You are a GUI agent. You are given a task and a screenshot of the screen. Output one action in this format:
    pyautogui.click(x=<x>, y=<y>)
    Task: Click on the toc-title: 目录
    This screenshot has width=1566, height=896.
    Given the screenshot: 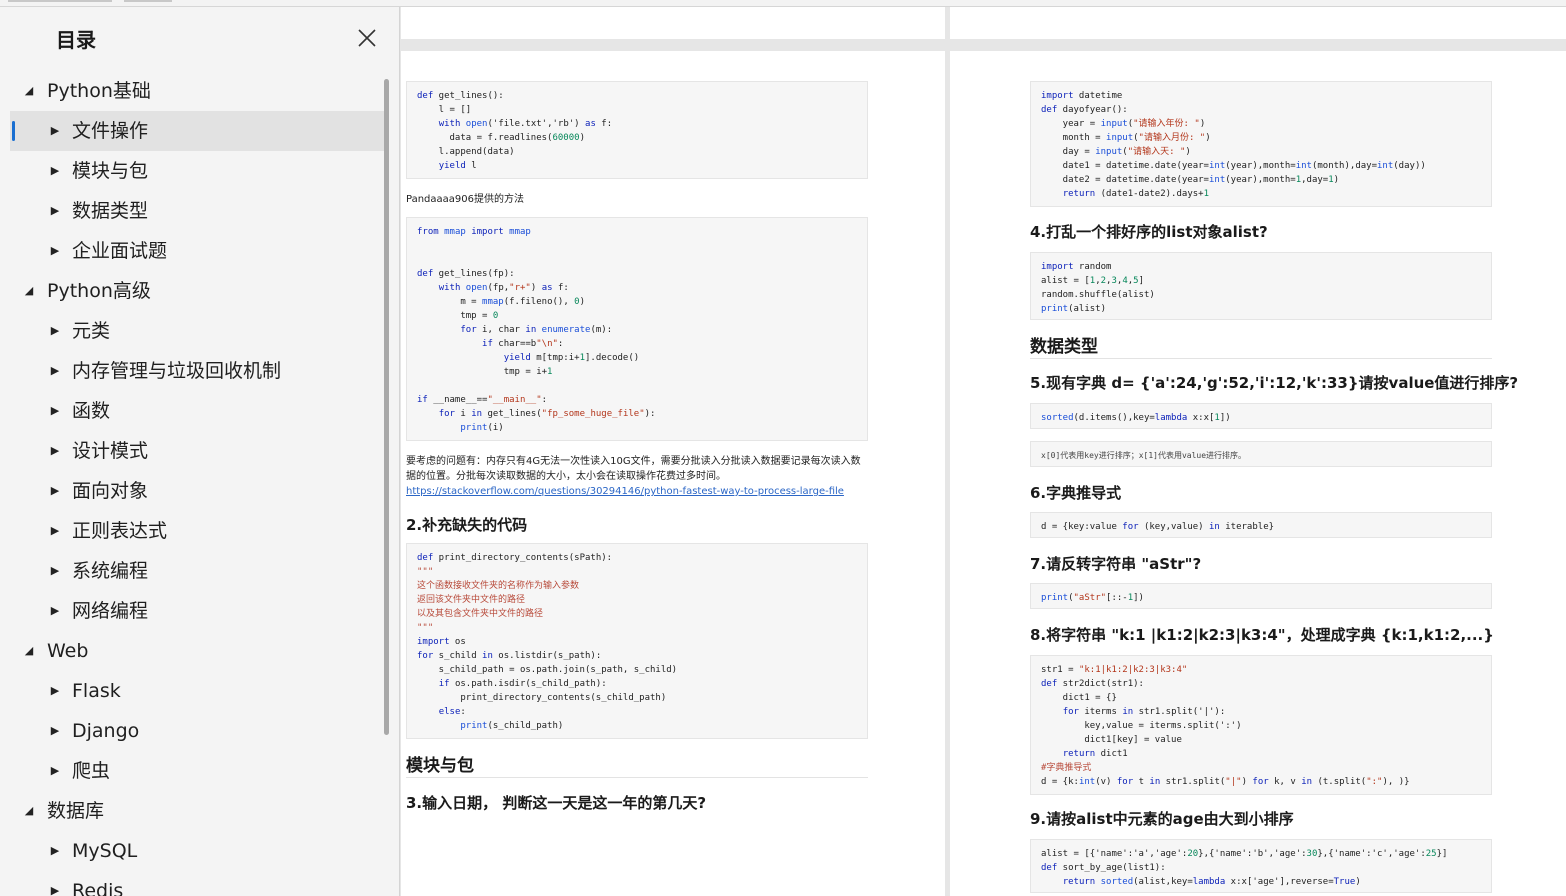 What is the action you would take?
    pyautogui.click(x=76, y=40)
    